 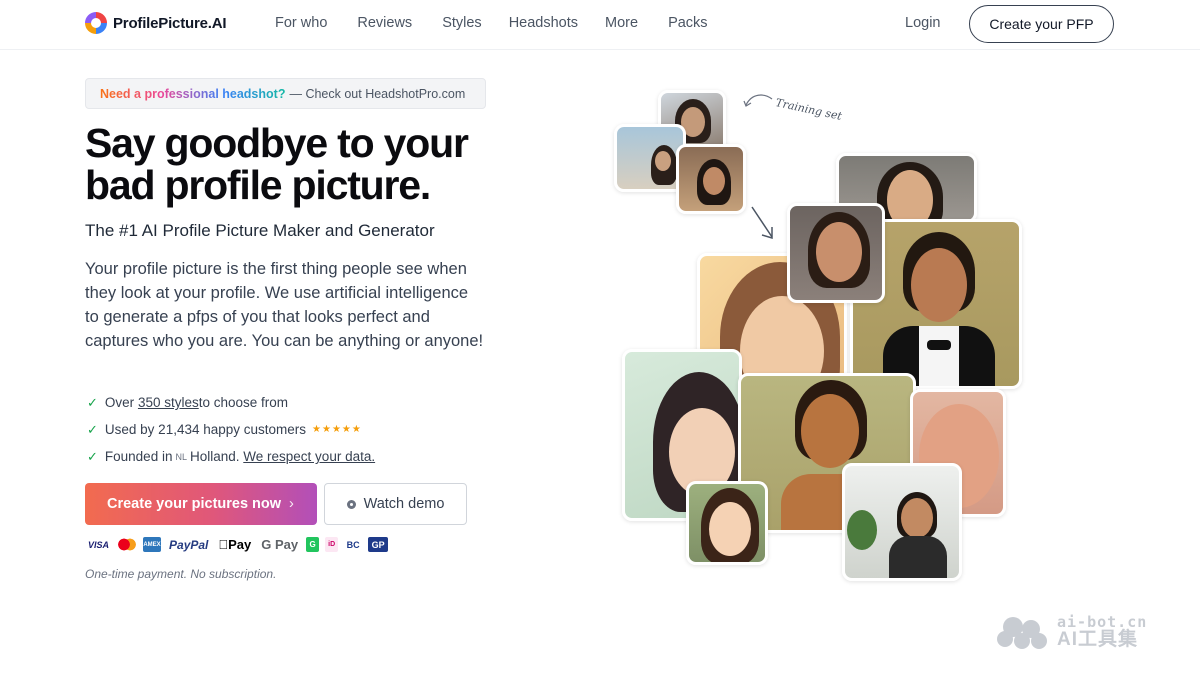 I want to click on watermark: ai-bot.cn AI工具集, so click(x=1071, y=631).